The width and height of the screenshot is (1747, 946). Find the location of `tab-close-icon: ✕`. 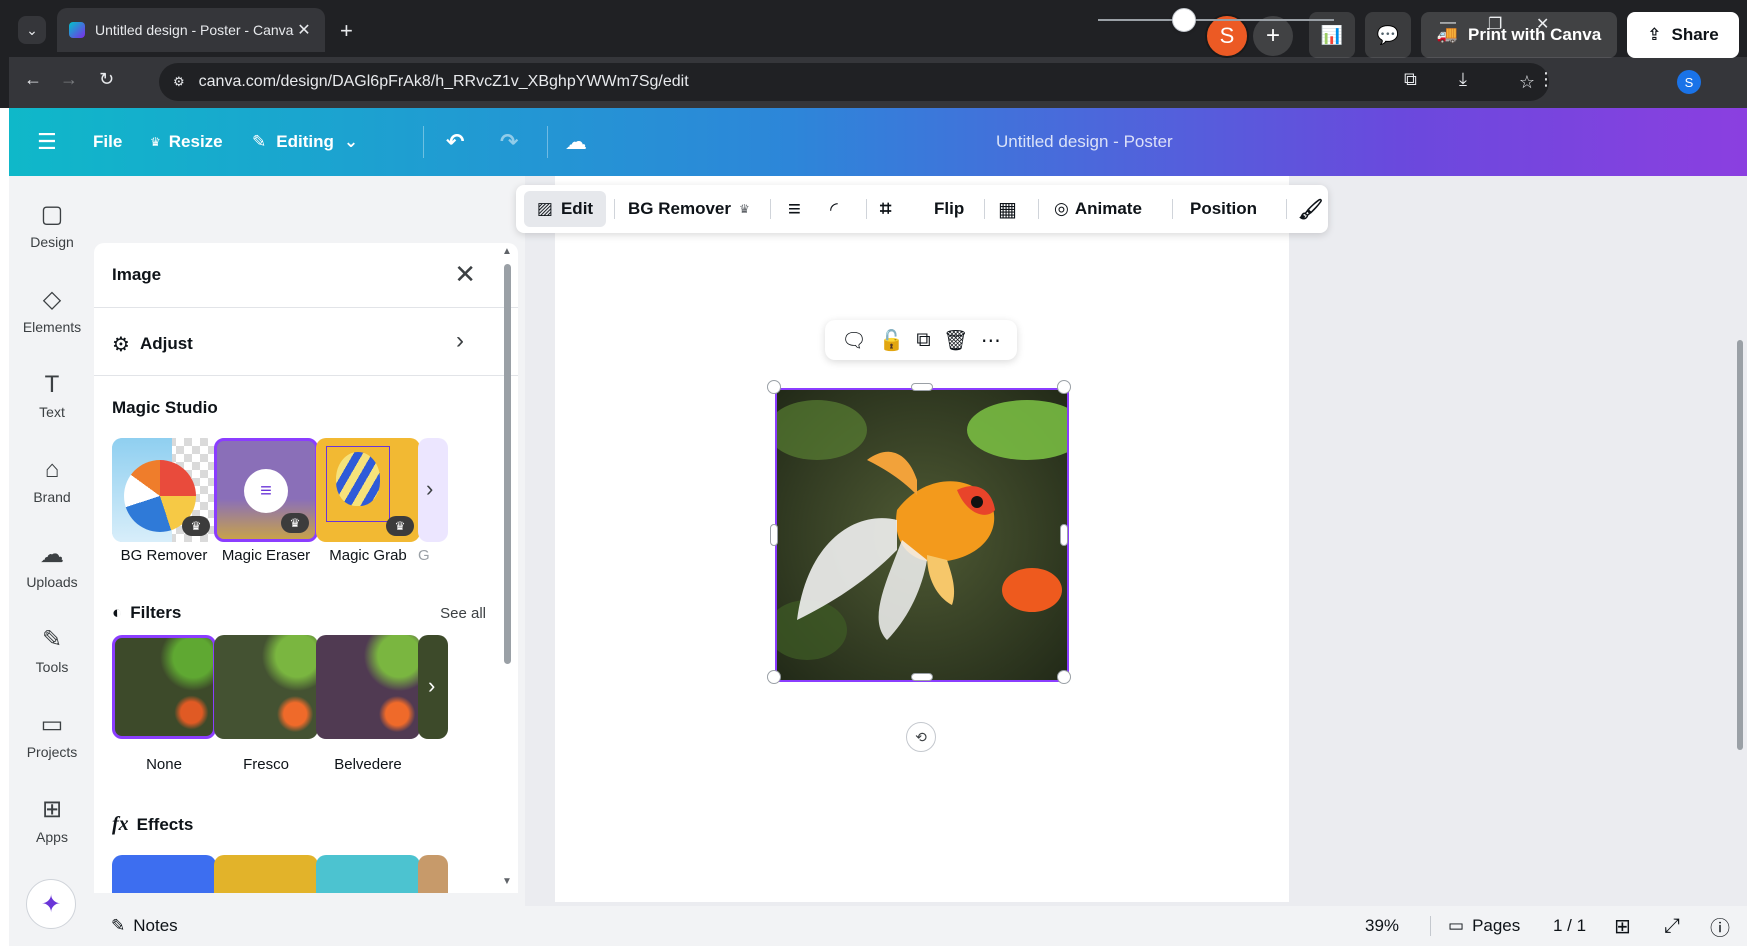

tab-close-icon: ✕ is located at coordinates (304, 30).